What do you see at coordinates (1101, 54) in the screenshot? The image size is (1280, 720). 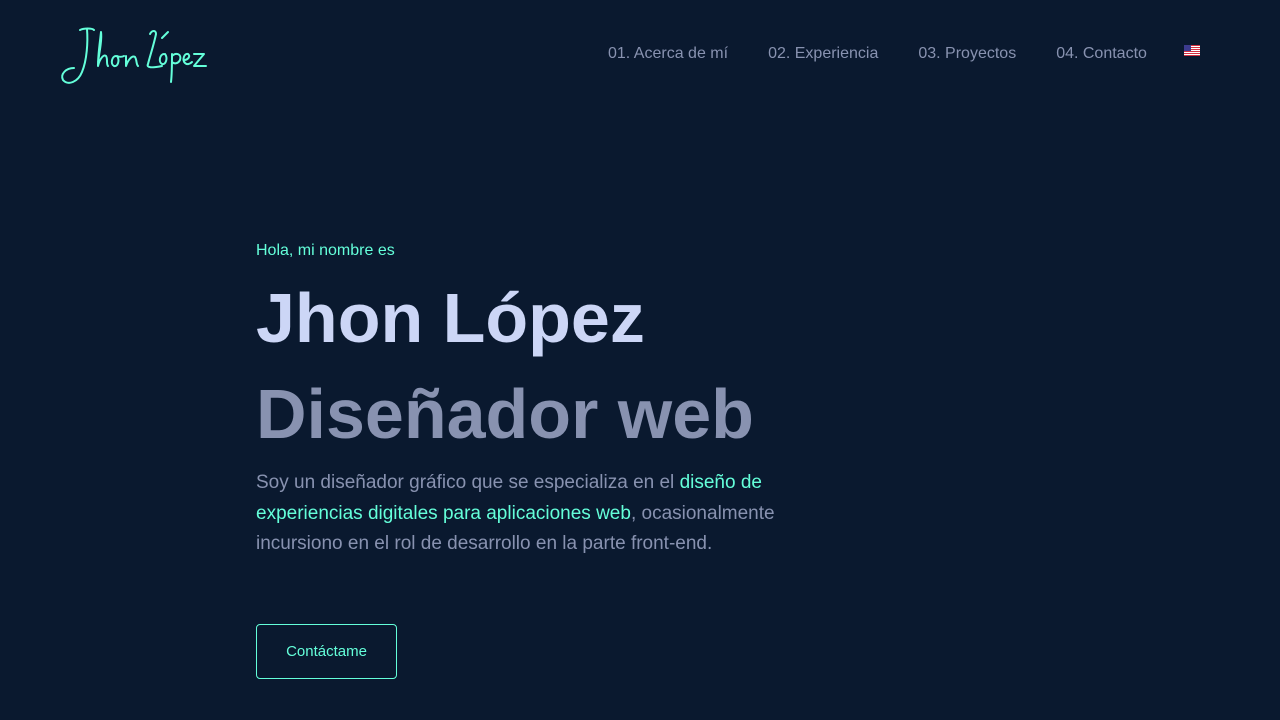 I see `nav-item-contact: 04. Contacto` at bounding box center [1101, 54].